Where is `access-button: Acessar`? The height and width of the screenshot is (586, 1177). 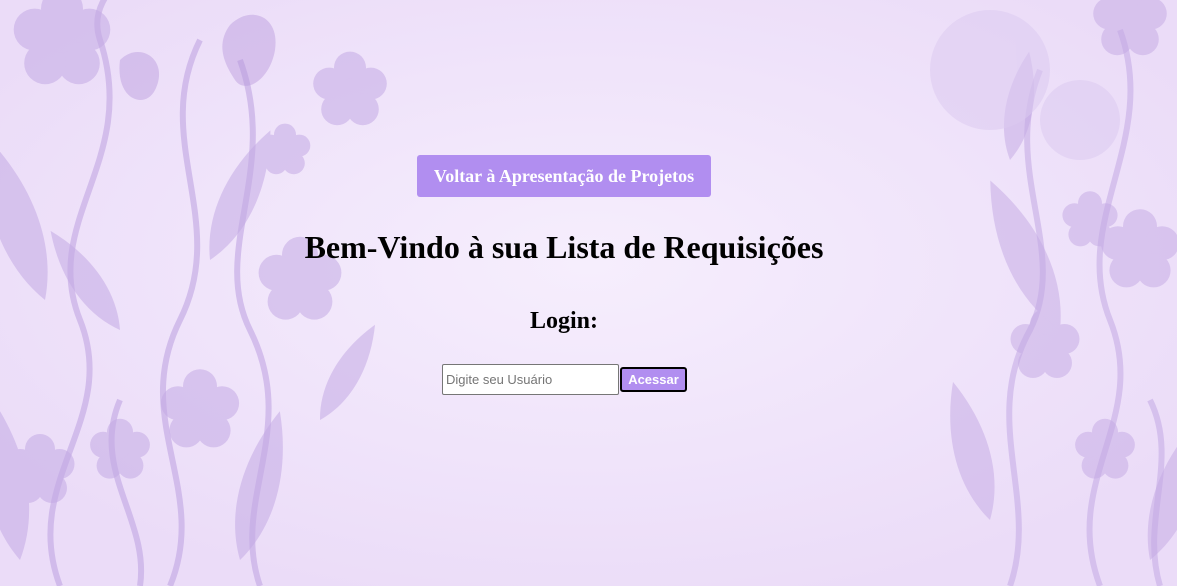
access-button: Acessar is located at coordinates (653, 379).